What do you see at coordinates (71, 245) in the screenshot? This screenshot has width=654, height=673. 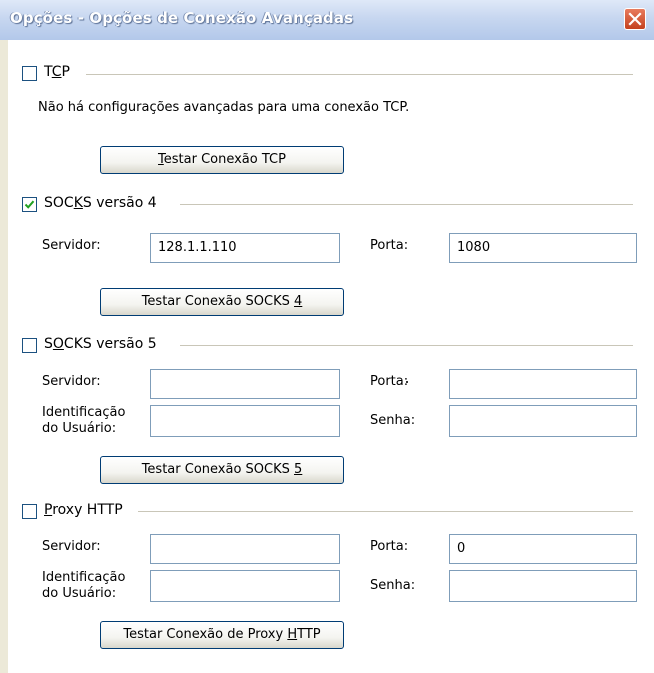 I see `socks4-server-label: Servidor:` at bounding box center [71, 245].